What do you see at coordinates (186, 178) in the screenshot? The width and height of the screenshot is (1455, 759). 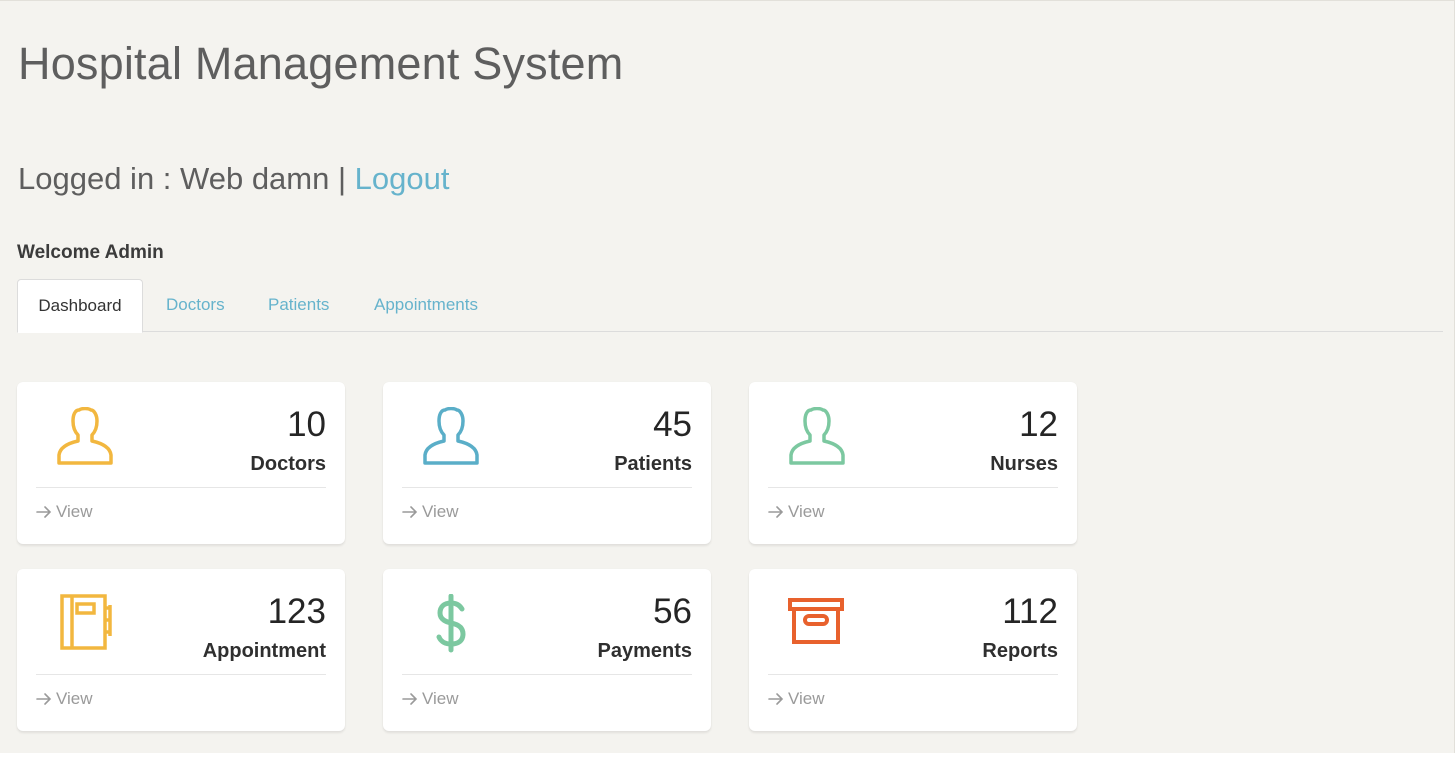 I see `logged-in-text: Logged in : Web damn |` at bounding box center [186, 178].